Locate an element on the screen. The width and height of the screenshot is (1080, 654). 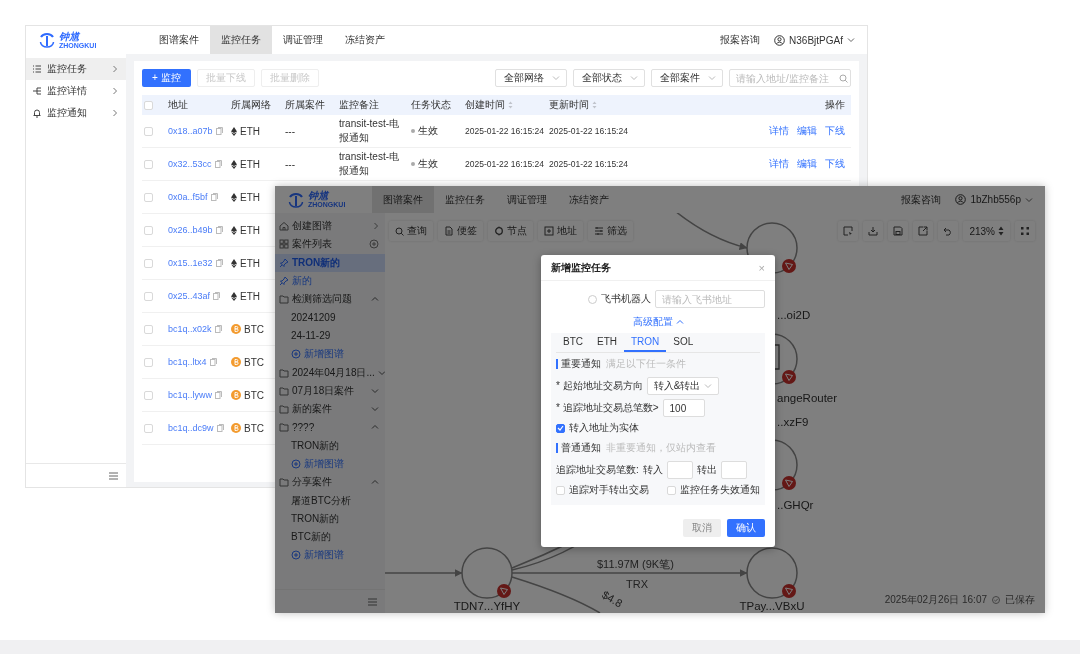
sidebar-item: 新的 is located at coordinates (330, 281).